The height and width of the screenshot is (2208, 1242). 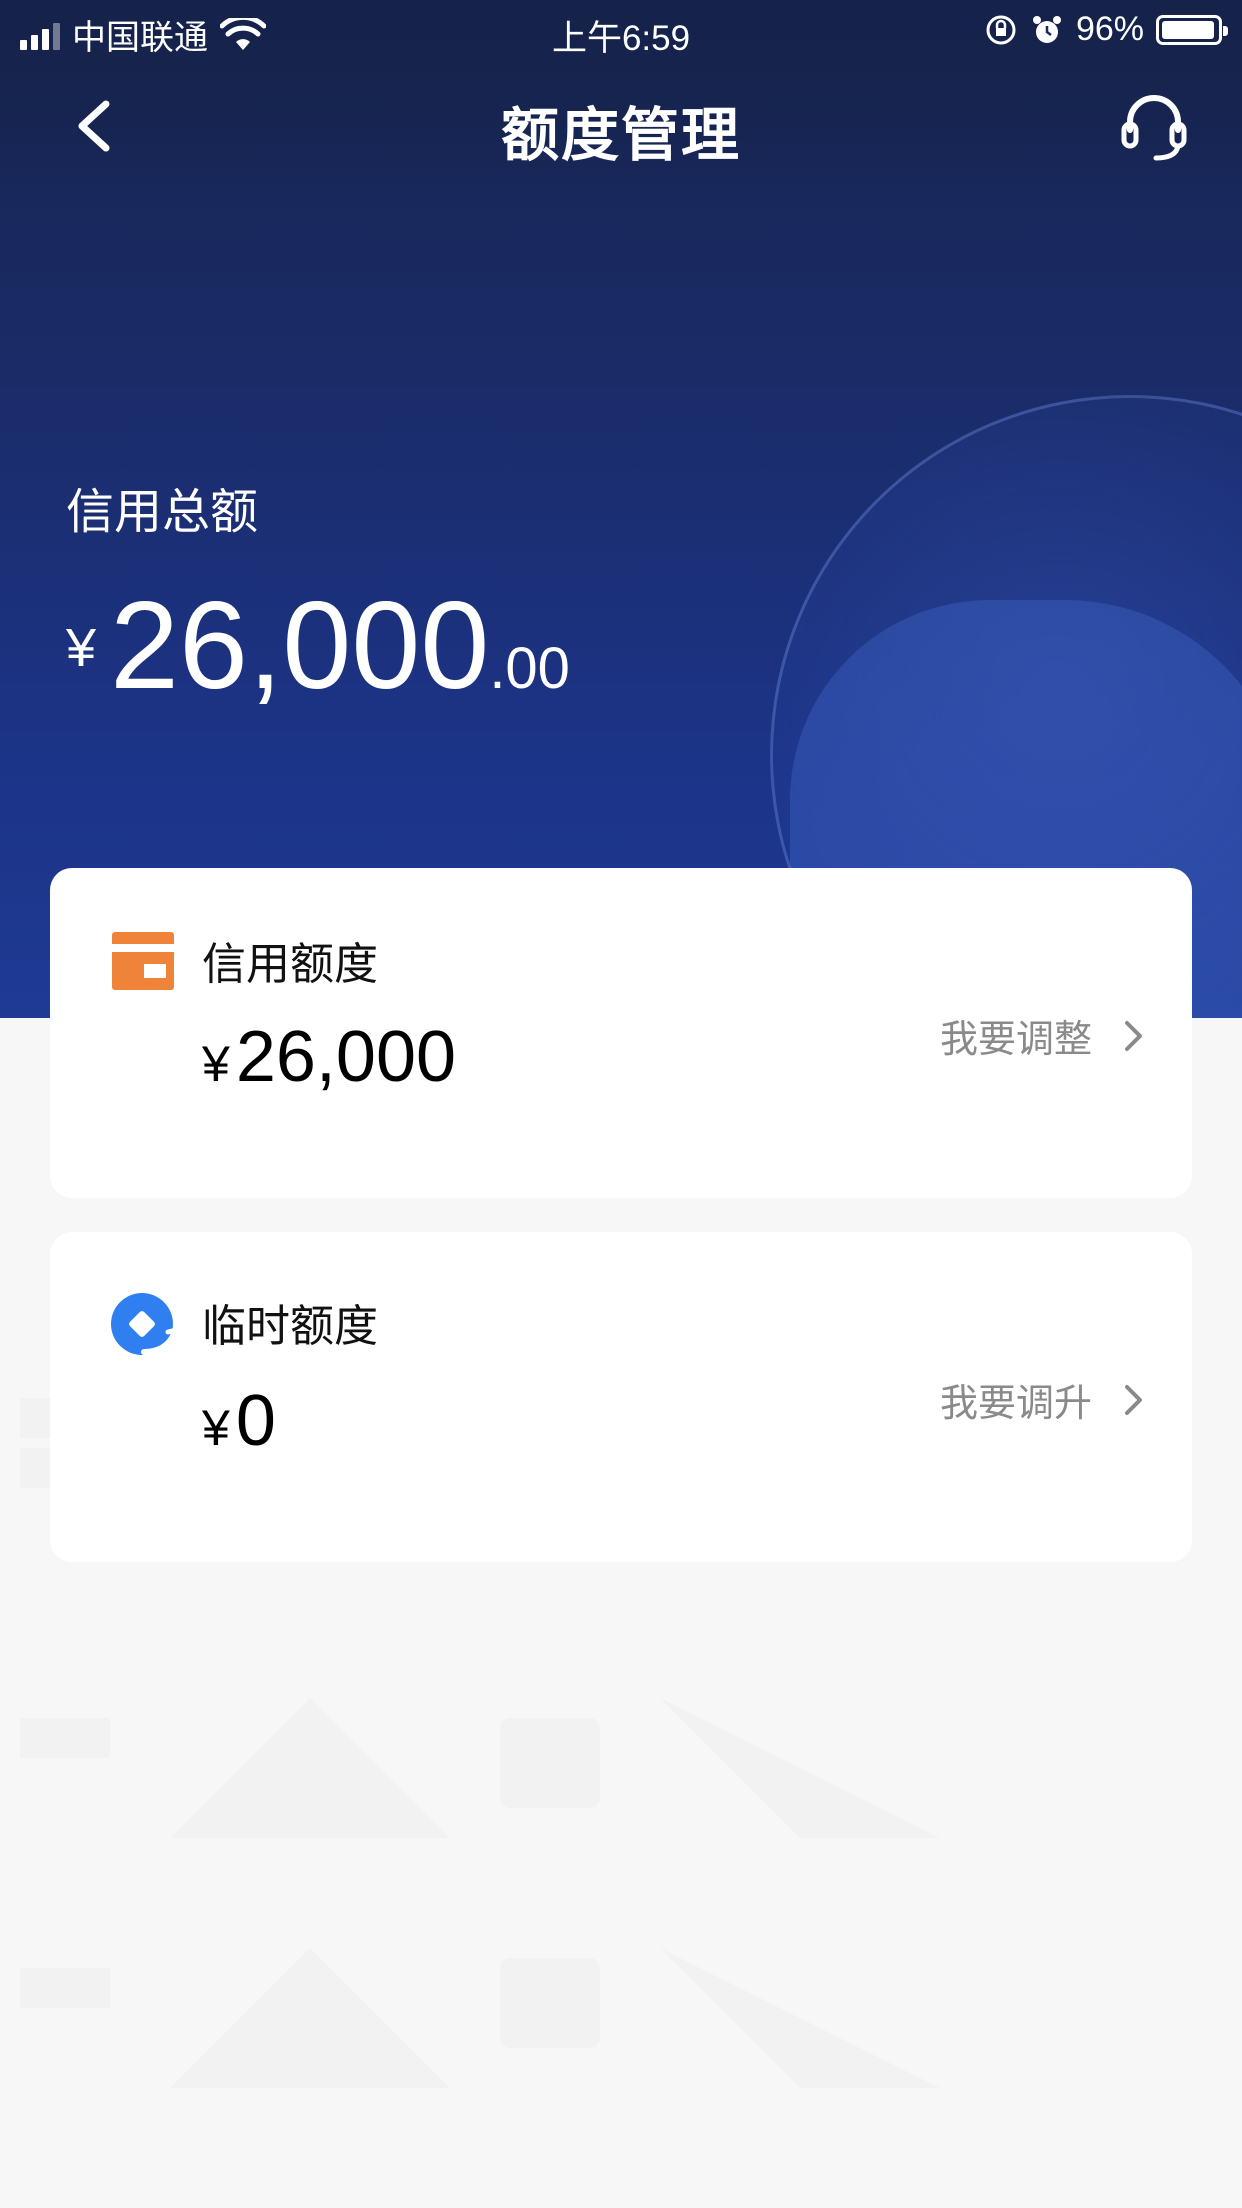 I want to click on total-amount-decimal: .00, so click(x=529, y=668).